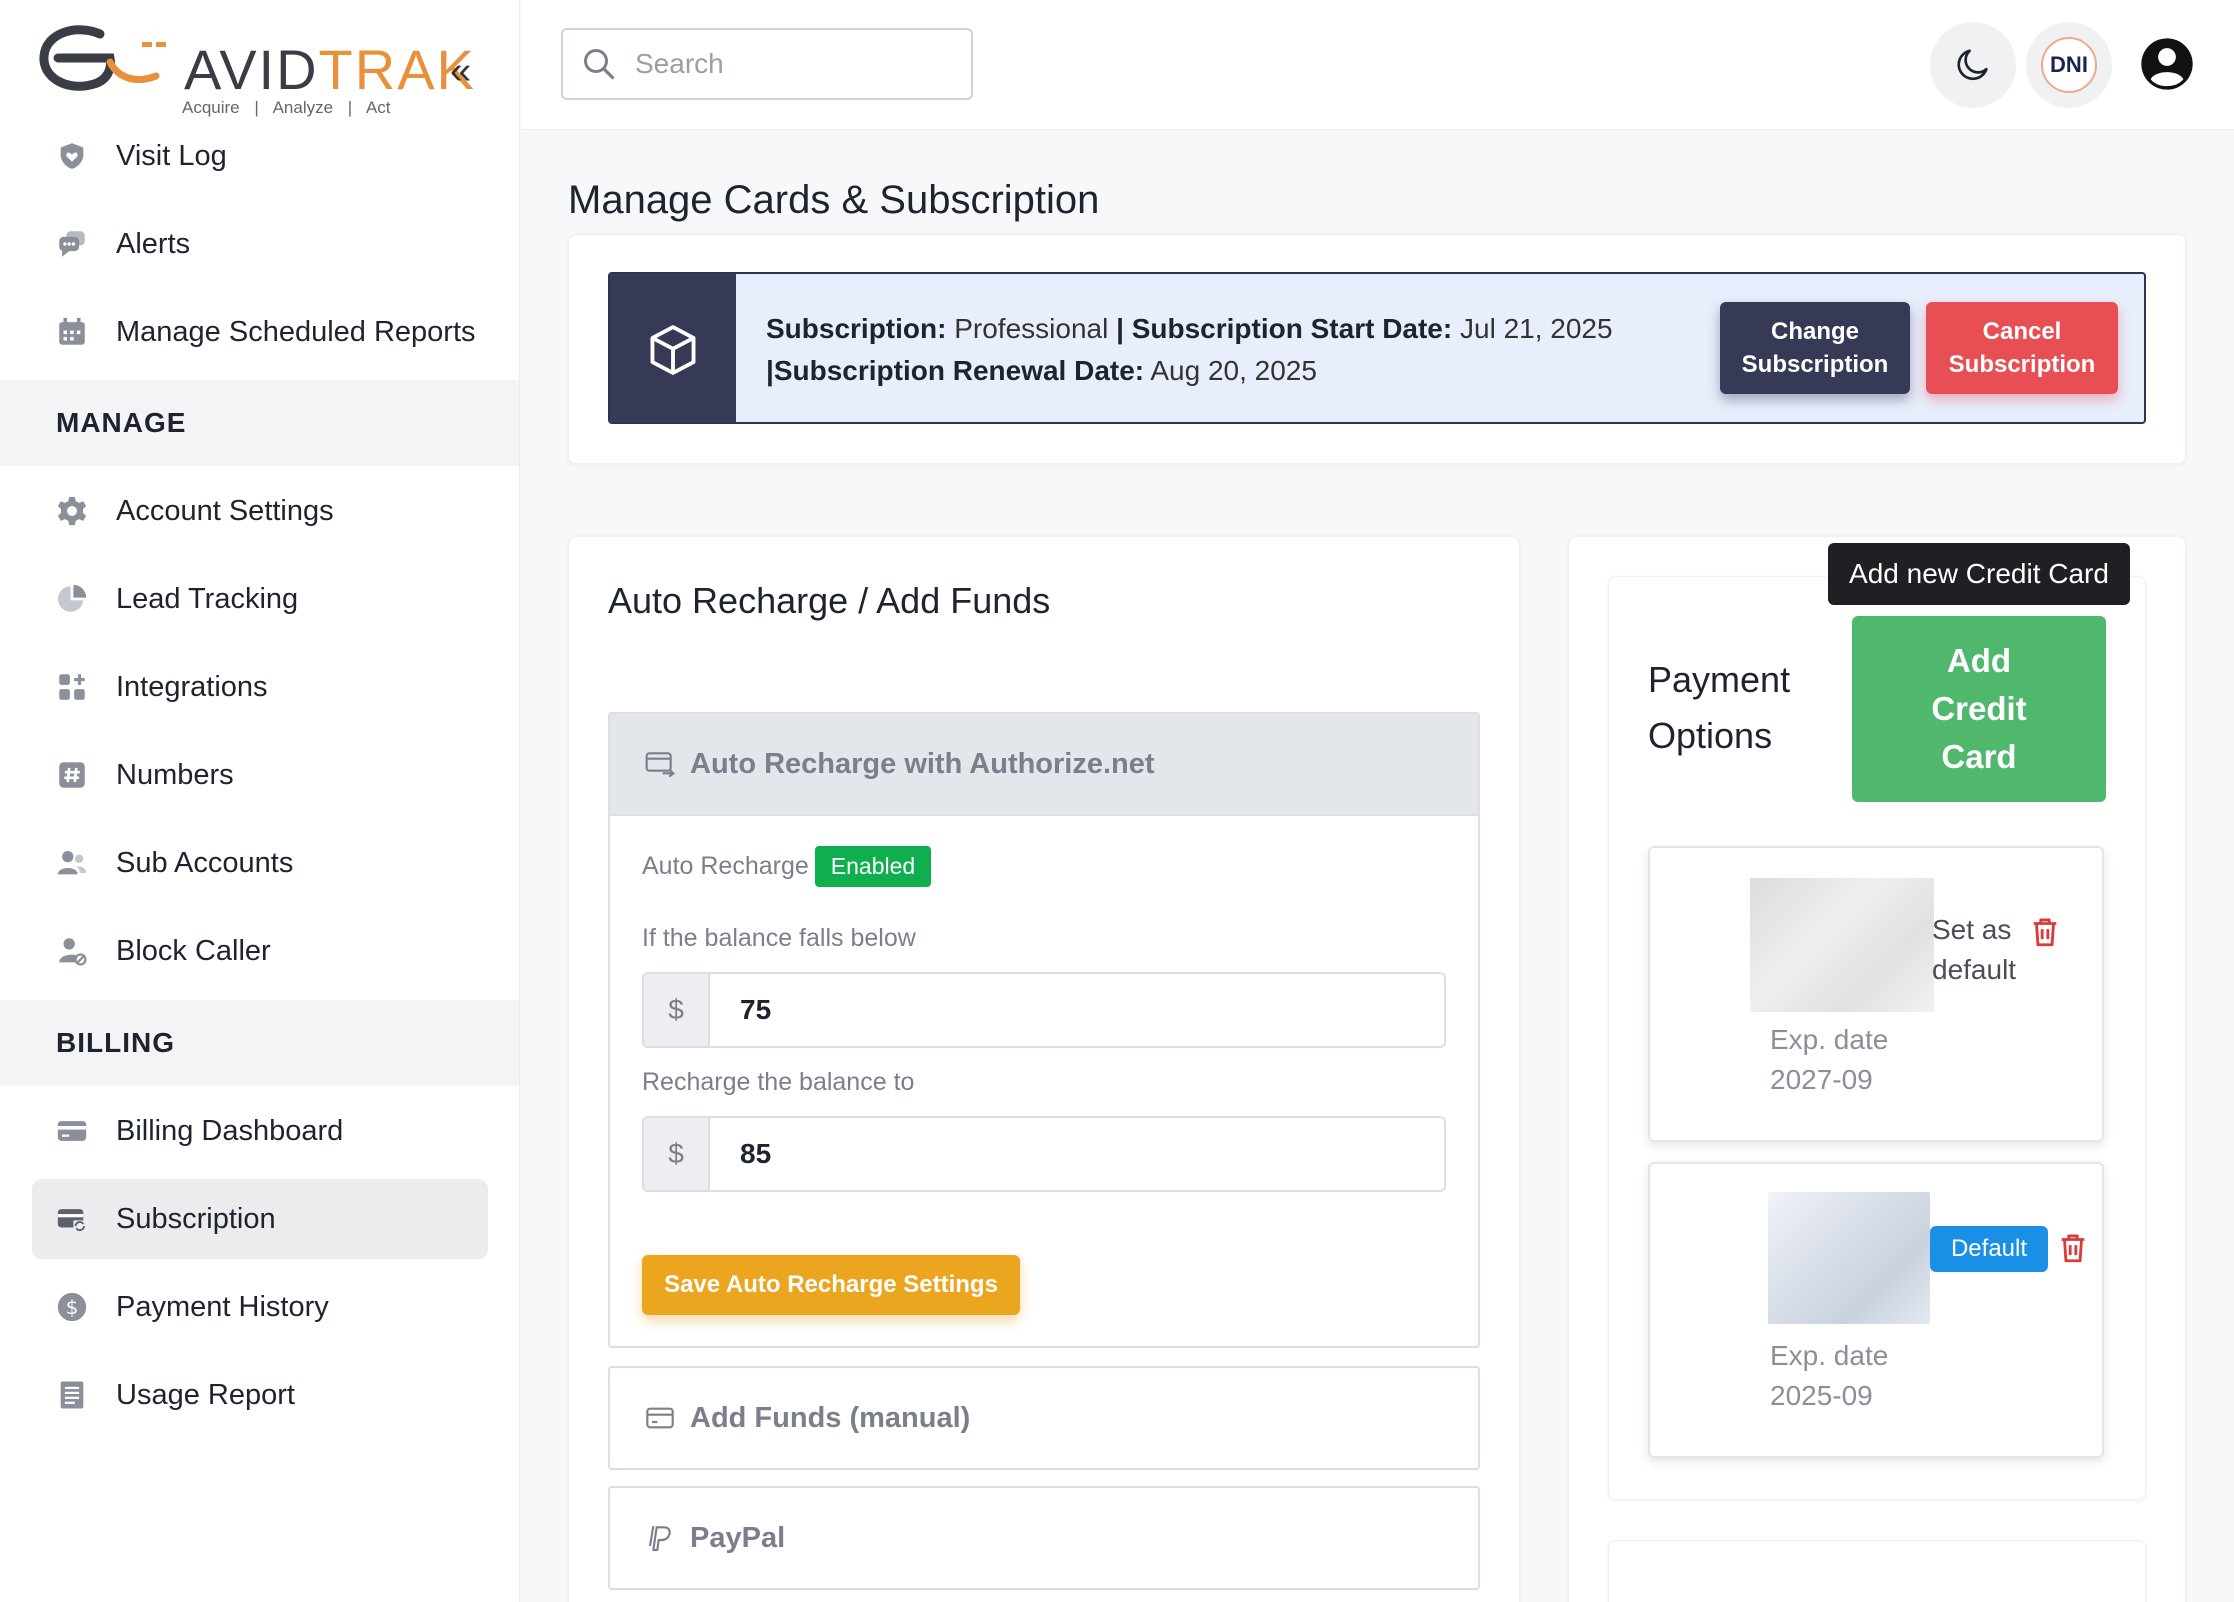 This screenshot has width=2234, height=1602. I want to click on add-credit-card-button: Add Credit Card, so click(1979, 709).